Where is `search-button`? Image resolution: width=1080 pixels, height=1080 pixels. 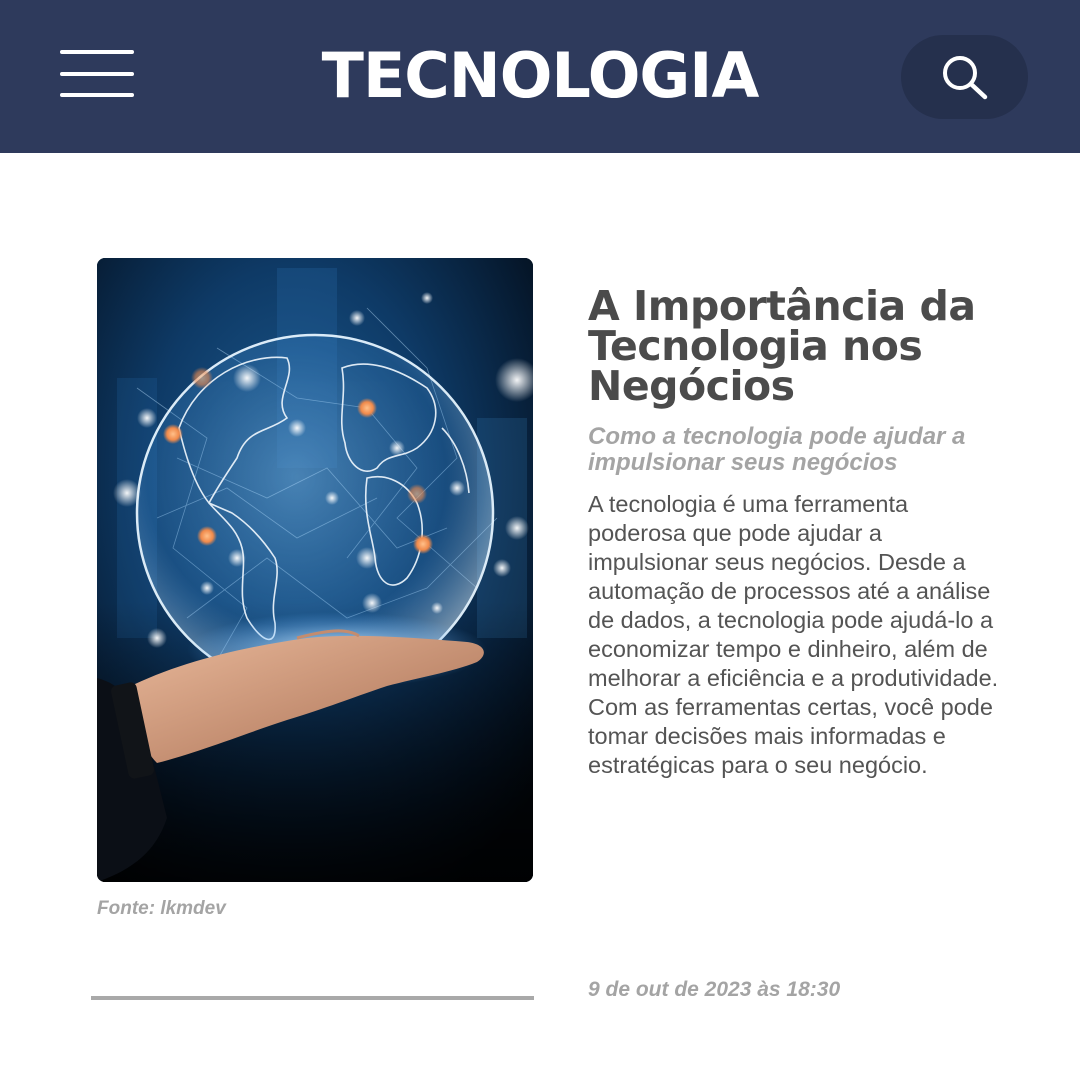
search-button is located at coordinates (964, 77).